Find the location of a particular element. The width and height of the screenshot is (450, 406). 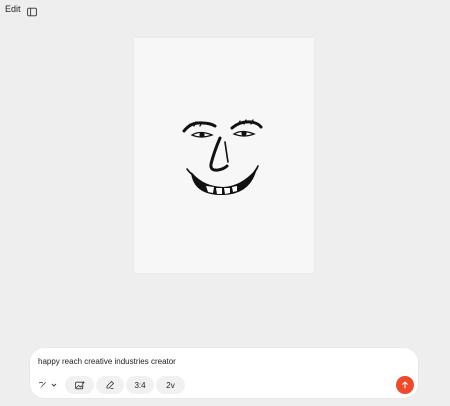

top-bar: Edit is located at coordinates (225, 9).